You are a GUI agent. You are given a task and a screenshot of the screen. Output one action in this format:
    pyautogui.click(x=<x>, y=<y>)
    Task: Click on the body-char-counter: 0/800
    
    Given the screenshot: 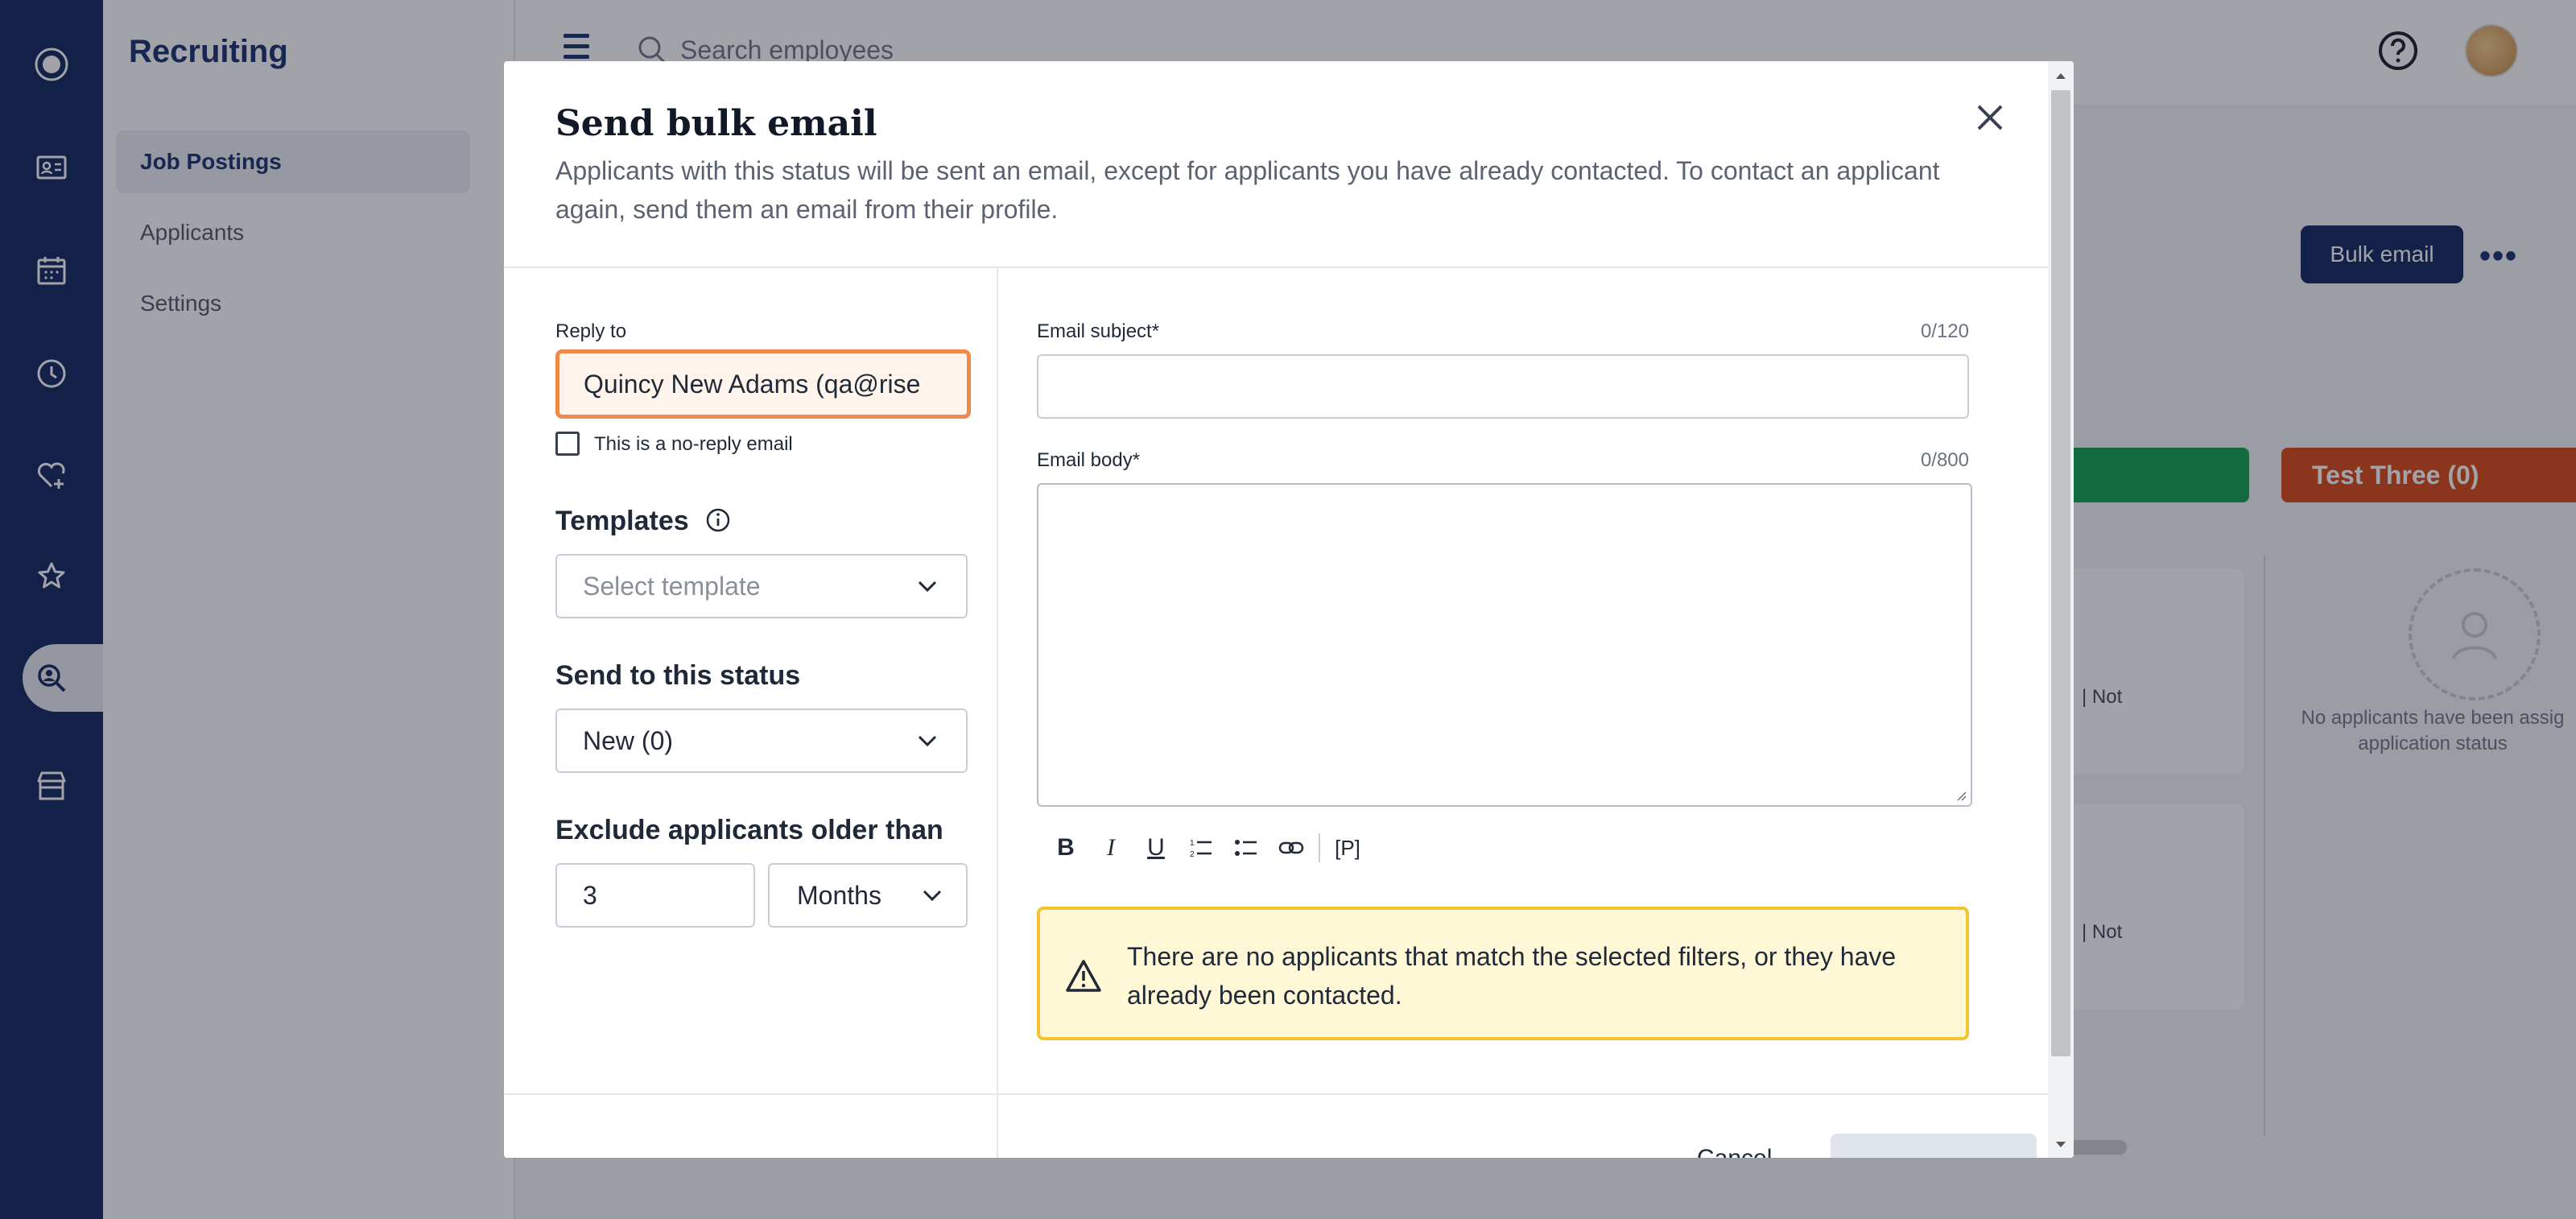 What is the action you would take?
    pyautogui.click(x=1944, y=460)
    